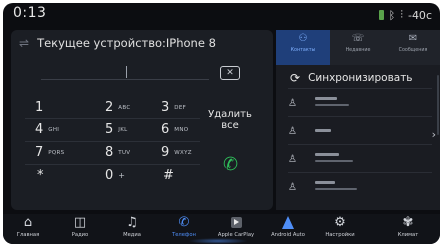  I want to click on backspace-button: ✕, so click(230, 73).